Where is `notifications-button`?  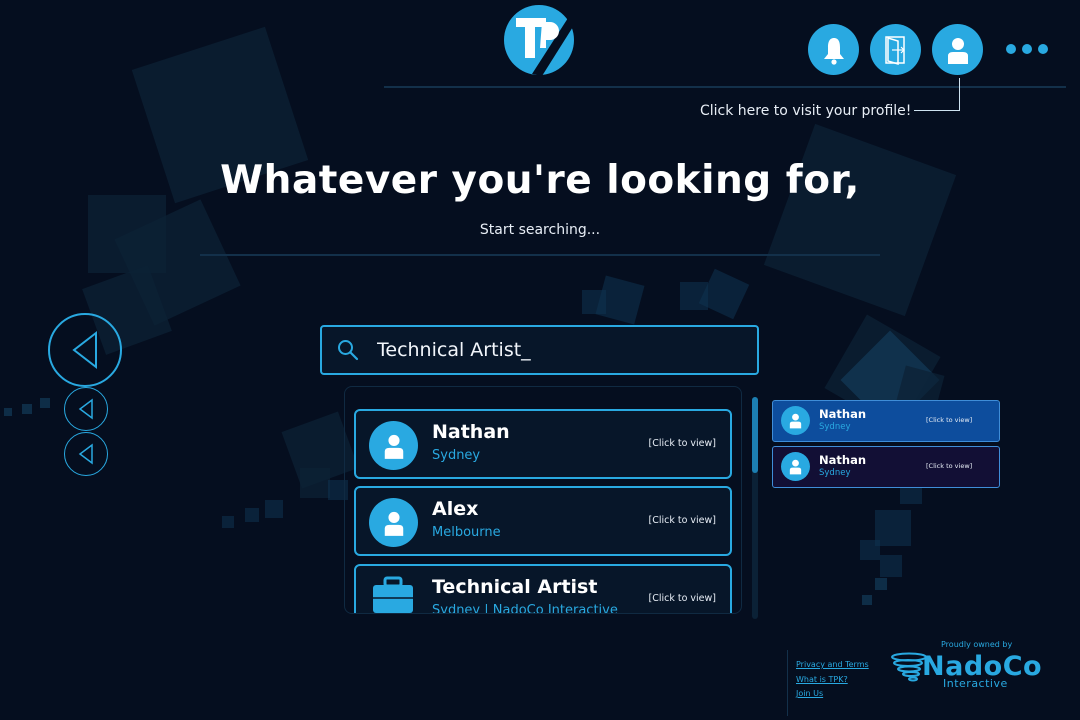 notifications-button is located at coordinates (833, 49).